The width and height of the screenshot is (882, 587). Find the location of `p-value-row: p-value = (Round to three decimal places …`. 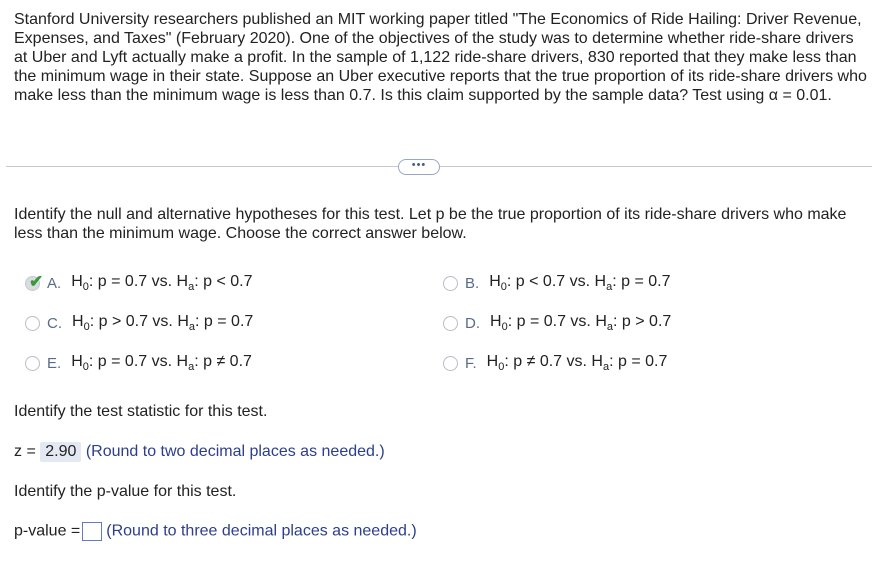

p-value-row: p-value = (Round to three decimal places … is located at coordinates (215, 531).